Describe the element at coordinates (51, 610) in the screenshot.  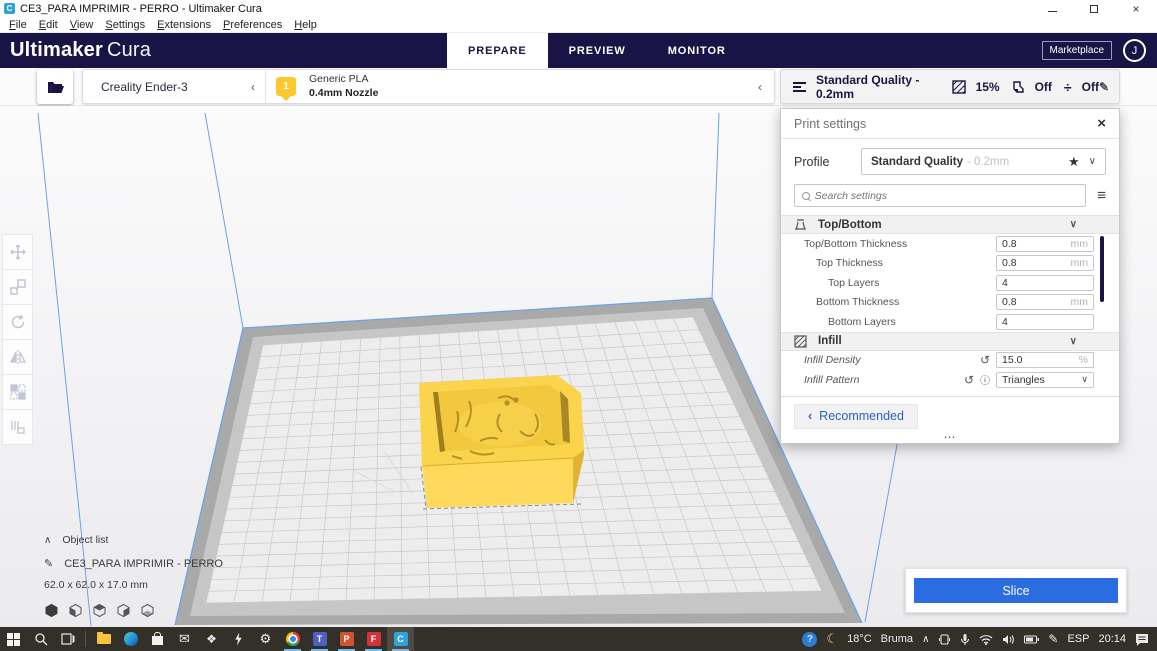
I see `view-3d-button` at that location.